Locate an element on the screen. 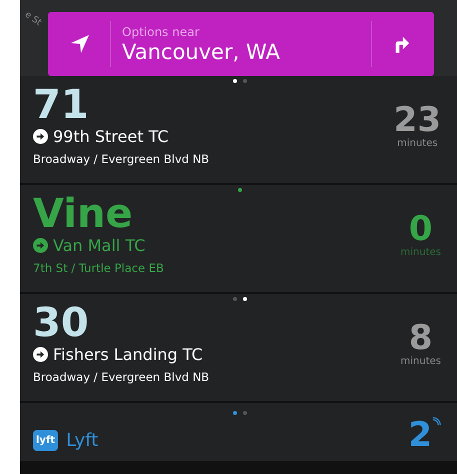  location-arrow-icon is located at coordinates (80, 44).